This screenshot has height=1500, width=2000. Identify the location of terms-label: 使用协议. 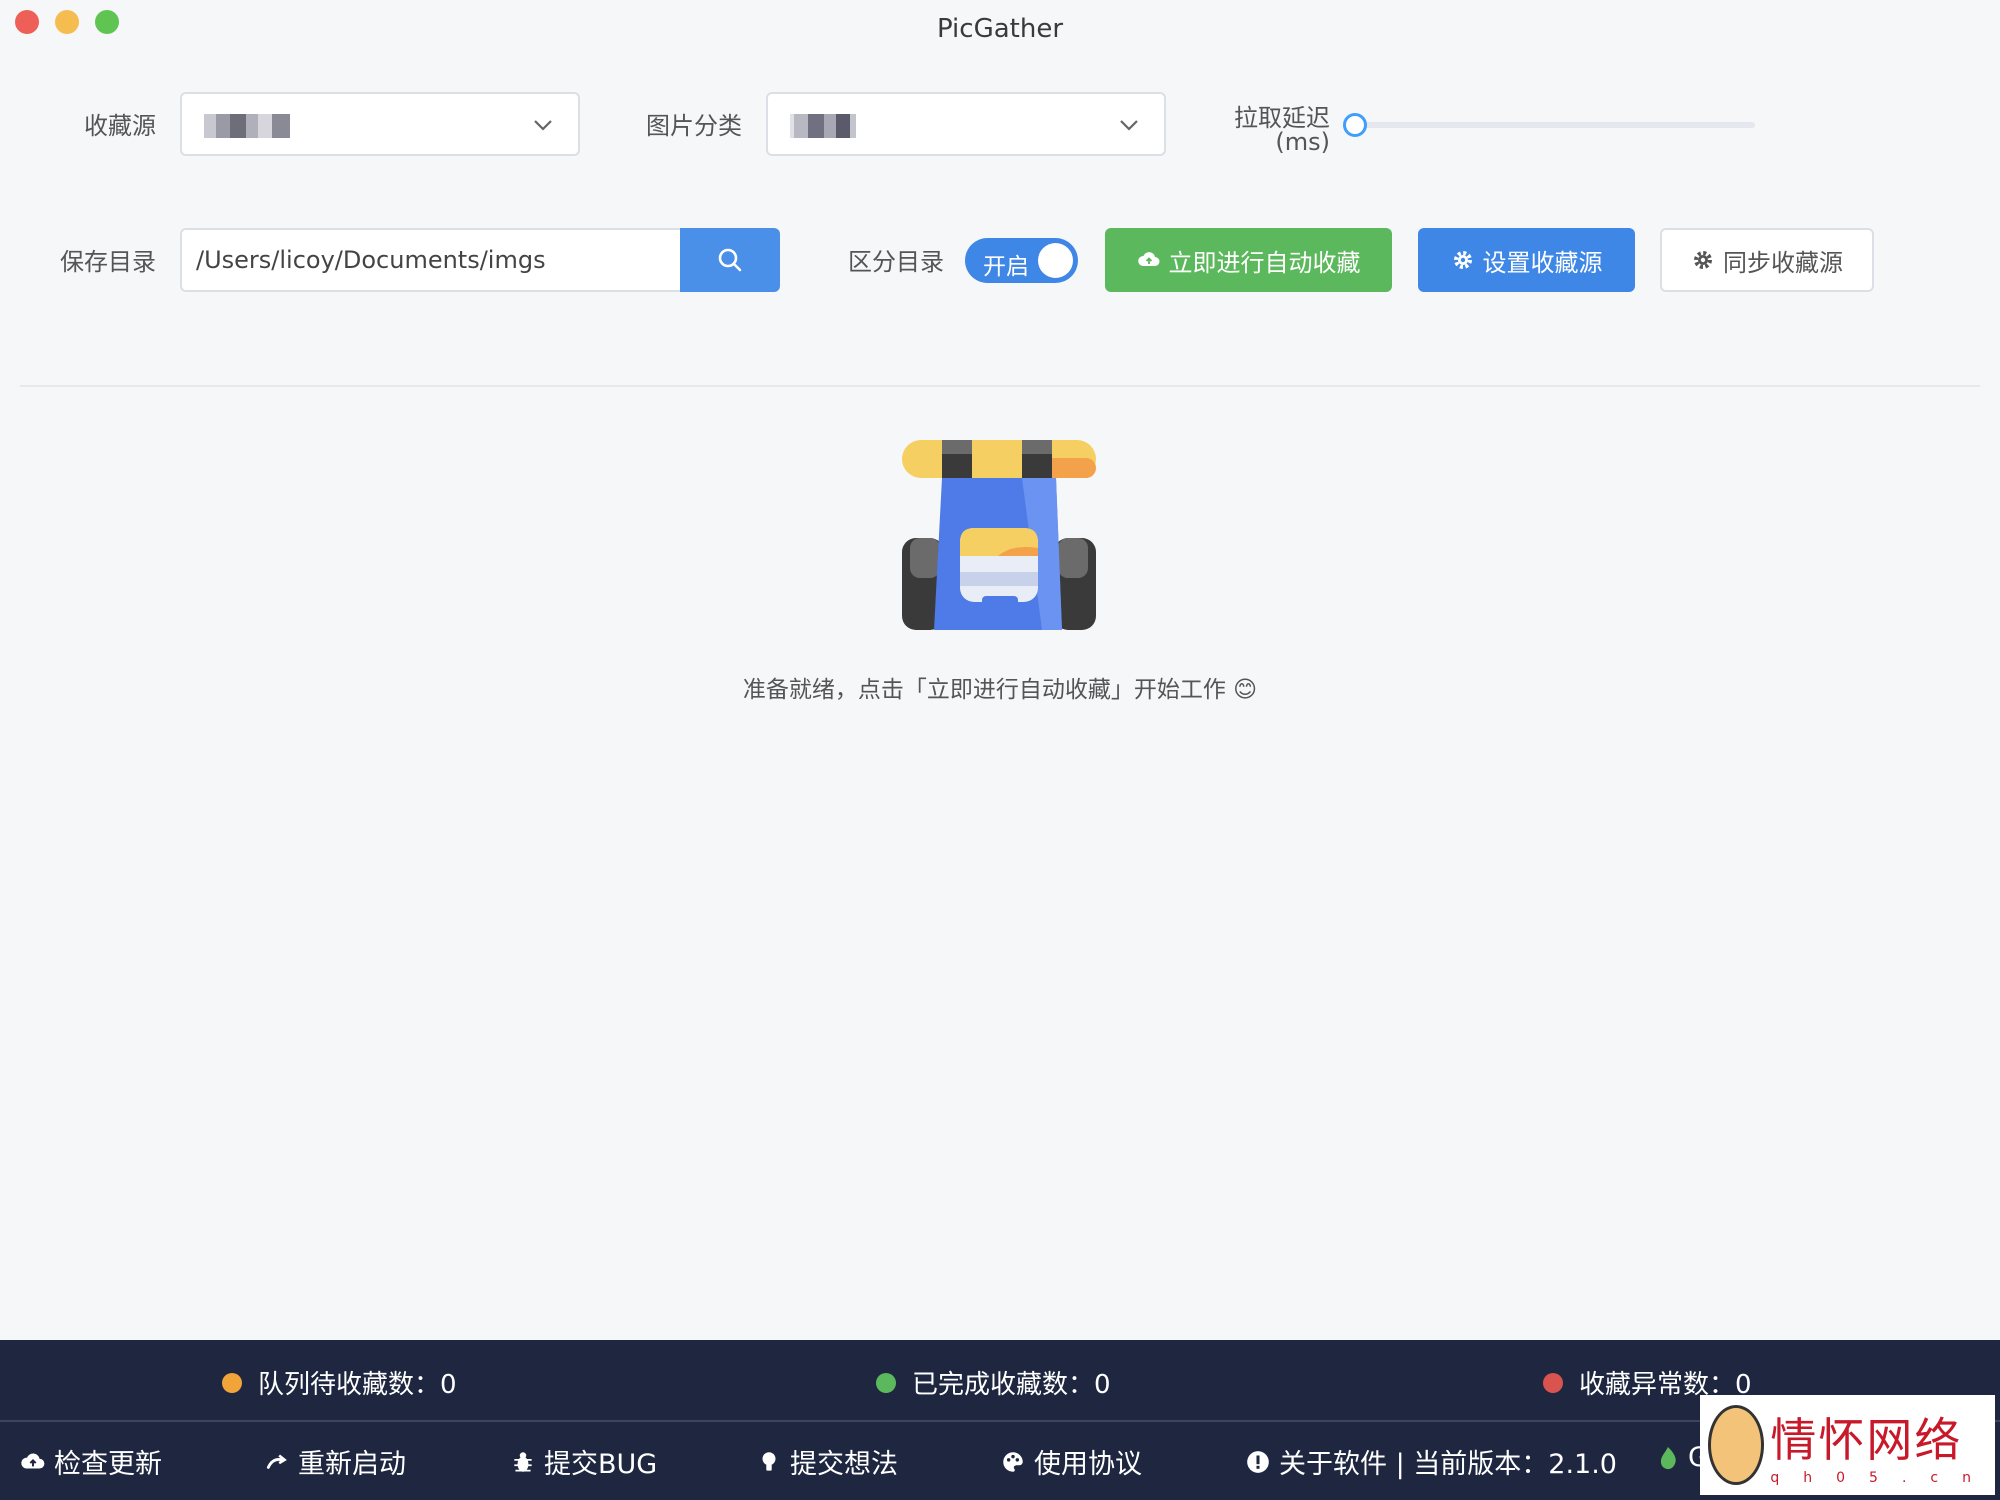
(1088, 1464).